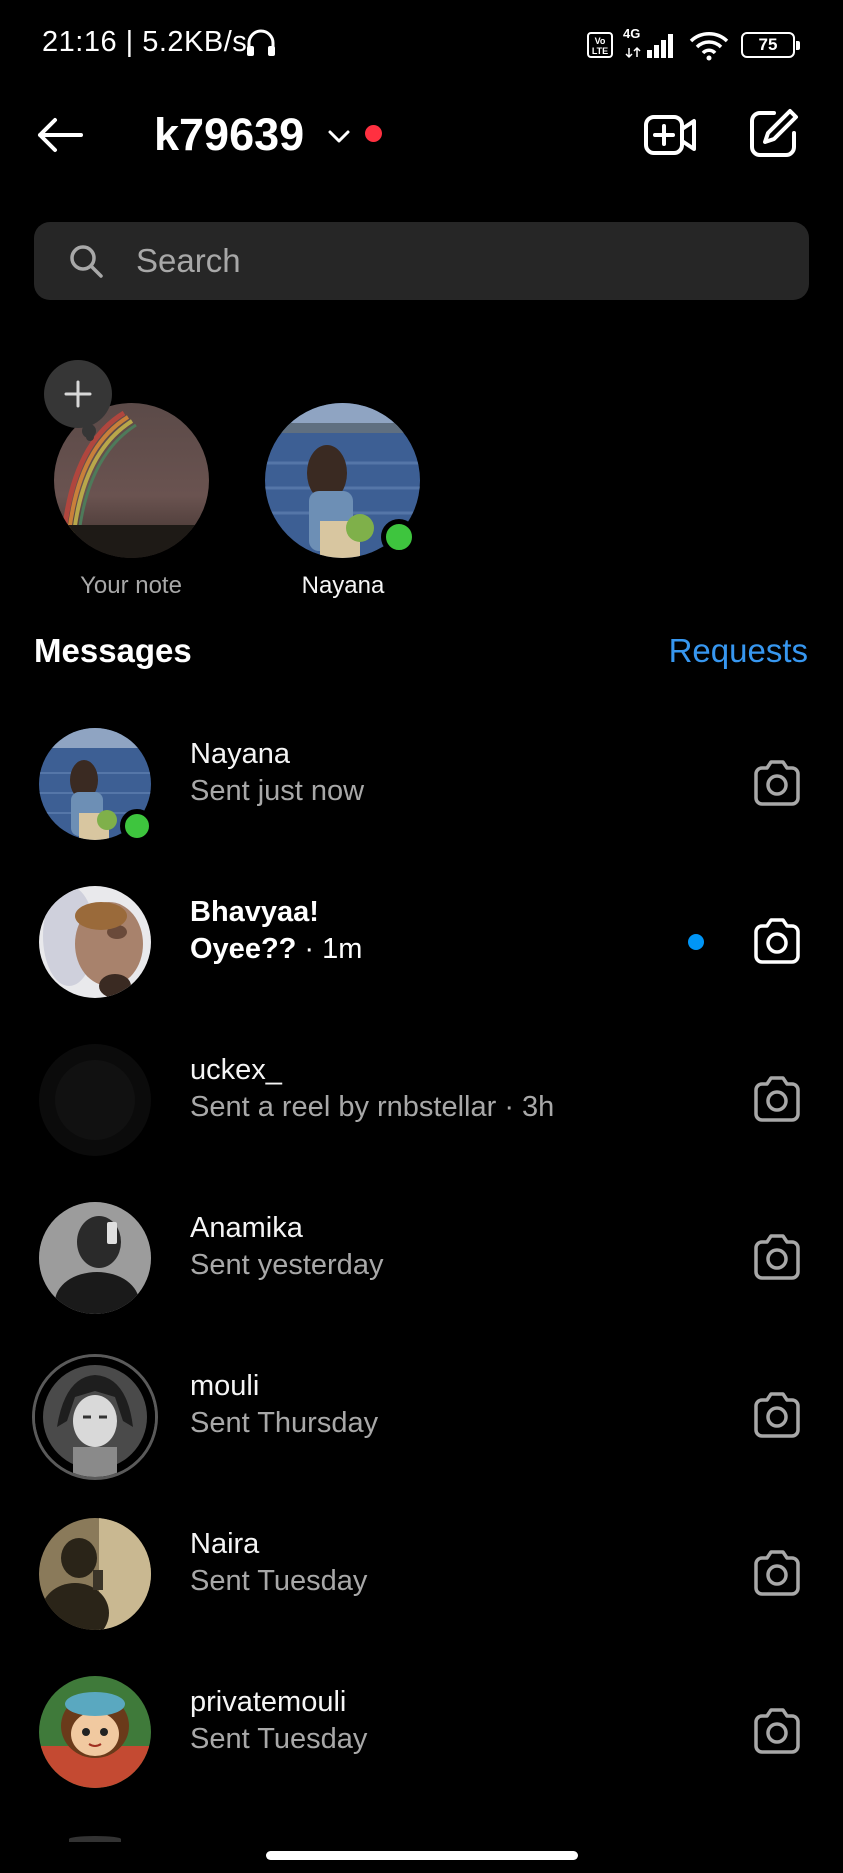  What do you see at coordinates (421, 943) in the screenshot?
I see `thread-row: Bhavyaa! Oyee?? · 1m` at bounding box center [421, 943].